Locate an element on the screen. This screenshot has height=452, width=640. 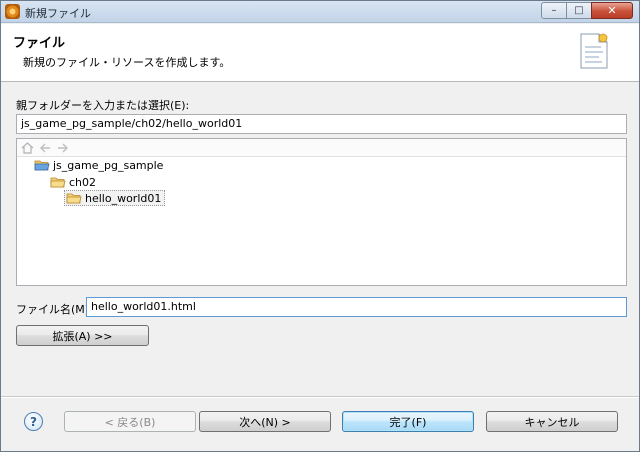
tree-item-ch02: ch02 is located at coordinates (73, 182).